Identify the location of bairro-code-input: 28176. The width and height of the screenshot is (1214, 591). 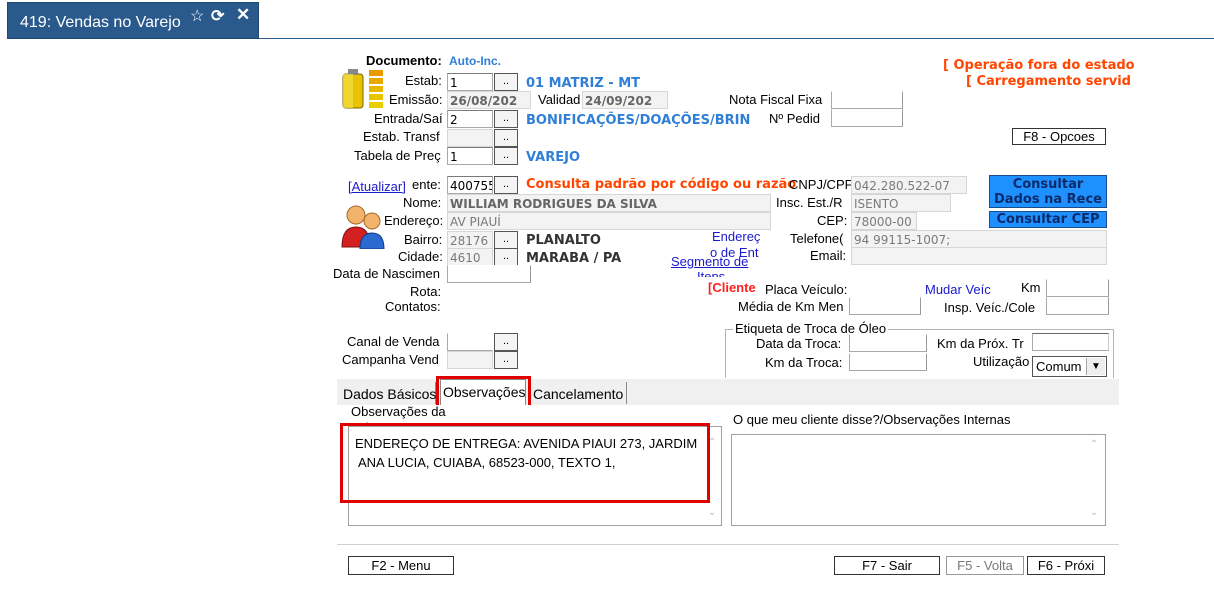
(470, 240).